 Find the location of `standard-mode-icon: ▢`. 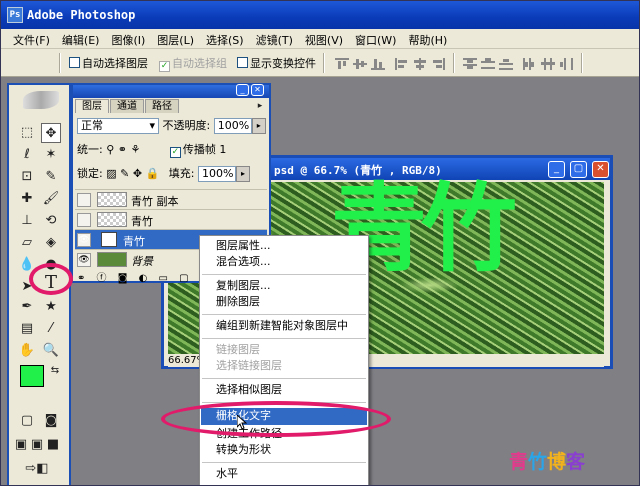

standard-mode-icon: ▢ is located at coordinates (27, 421).